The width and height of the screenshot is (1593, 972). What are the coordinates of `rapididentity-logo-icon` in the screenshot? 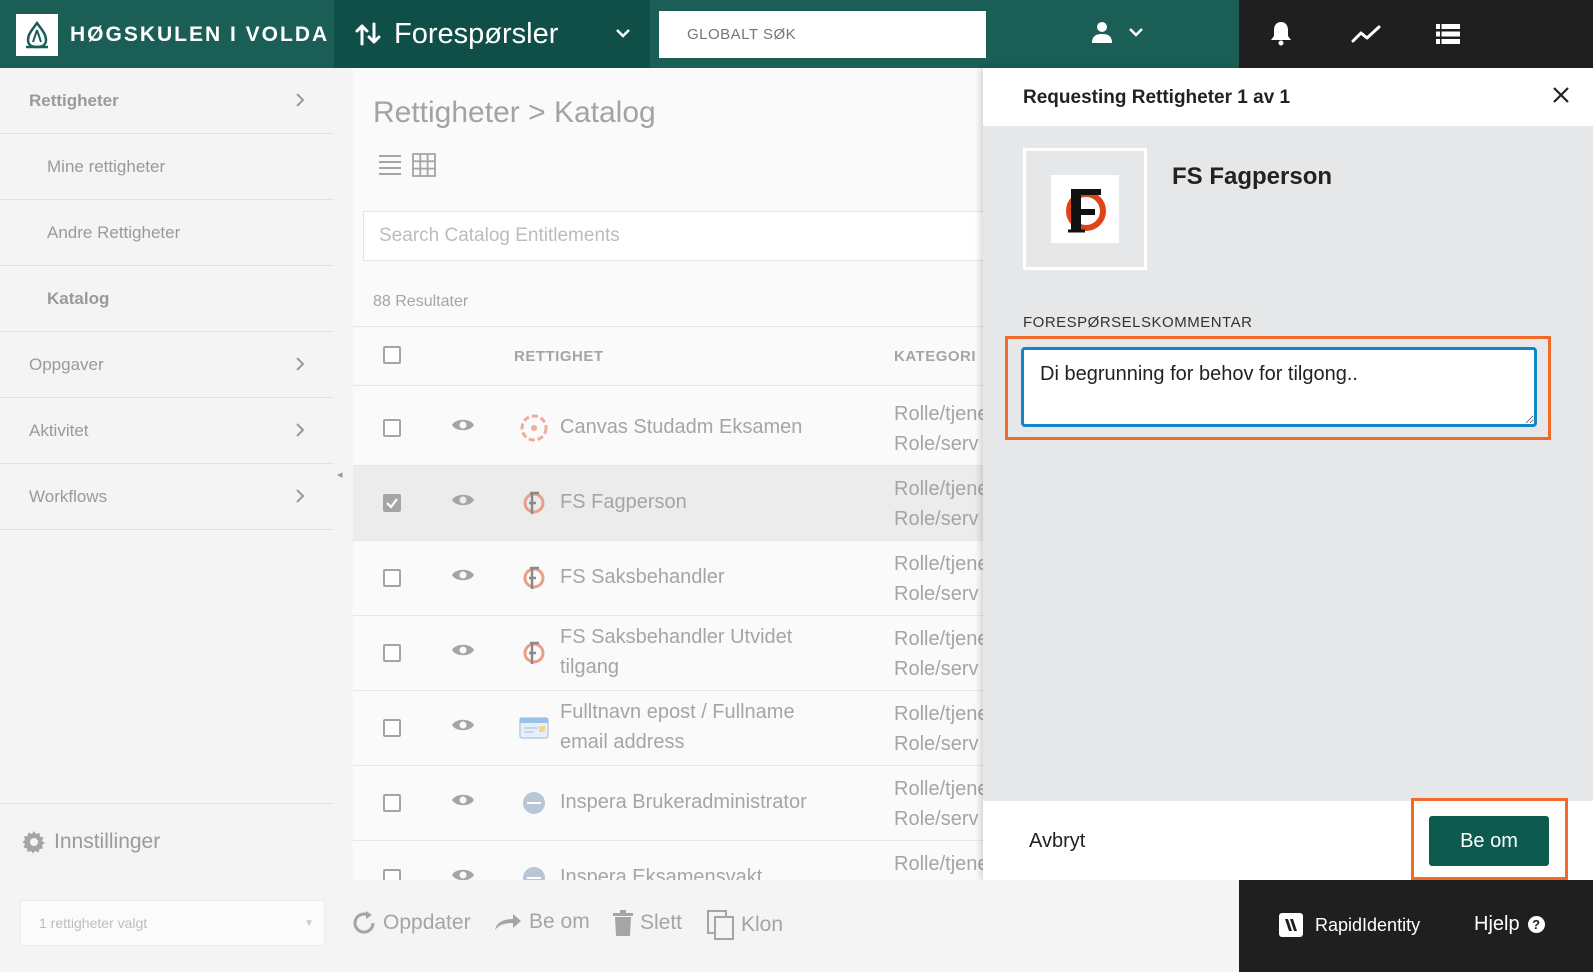 It's located at (1291, 925).